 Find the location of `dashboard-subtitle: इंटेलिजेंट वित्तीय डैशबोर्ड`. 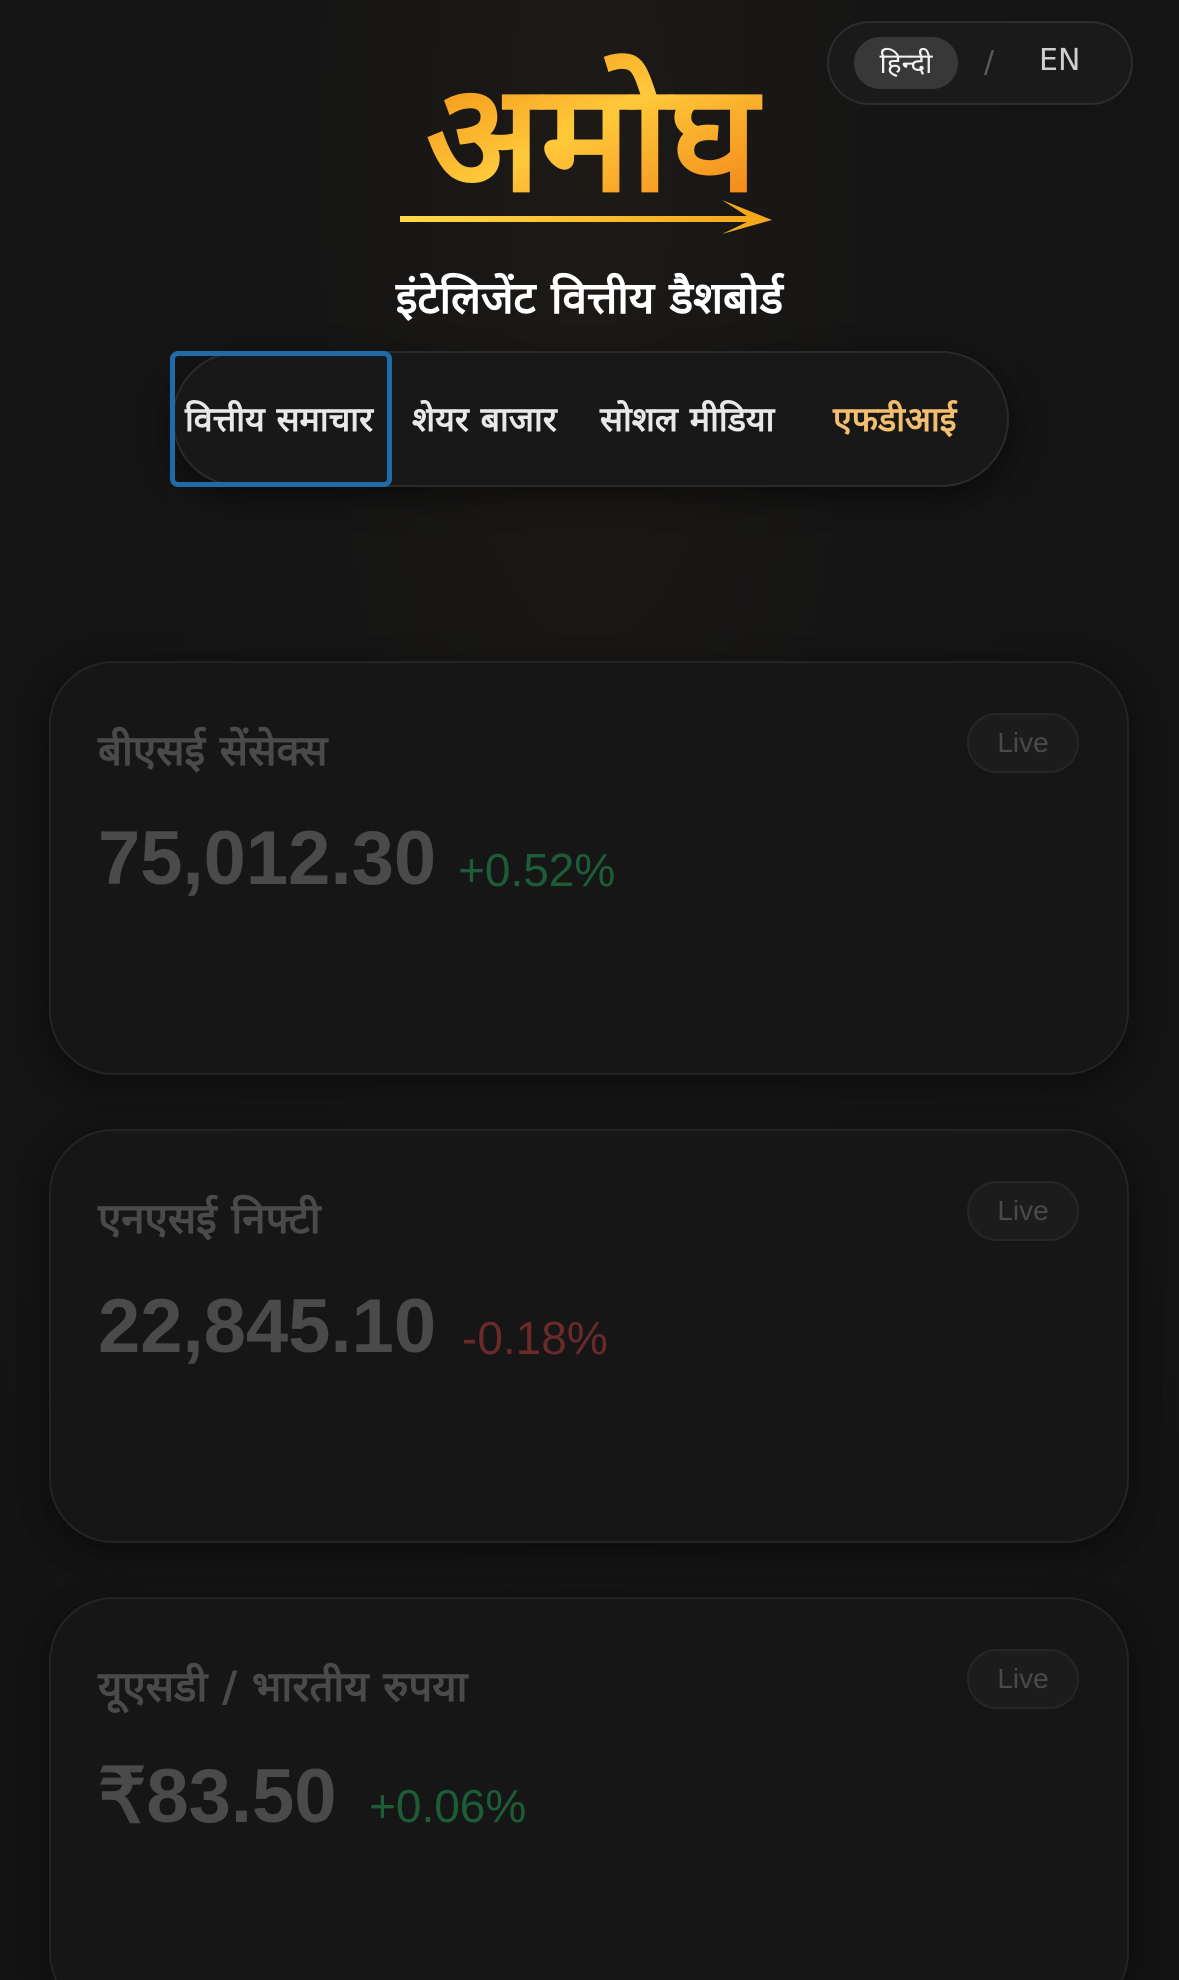

dashboard-subtitle: इंटेलिजेंट वित्तीय डैशबोर्ड is located at coordinates (589, 298).